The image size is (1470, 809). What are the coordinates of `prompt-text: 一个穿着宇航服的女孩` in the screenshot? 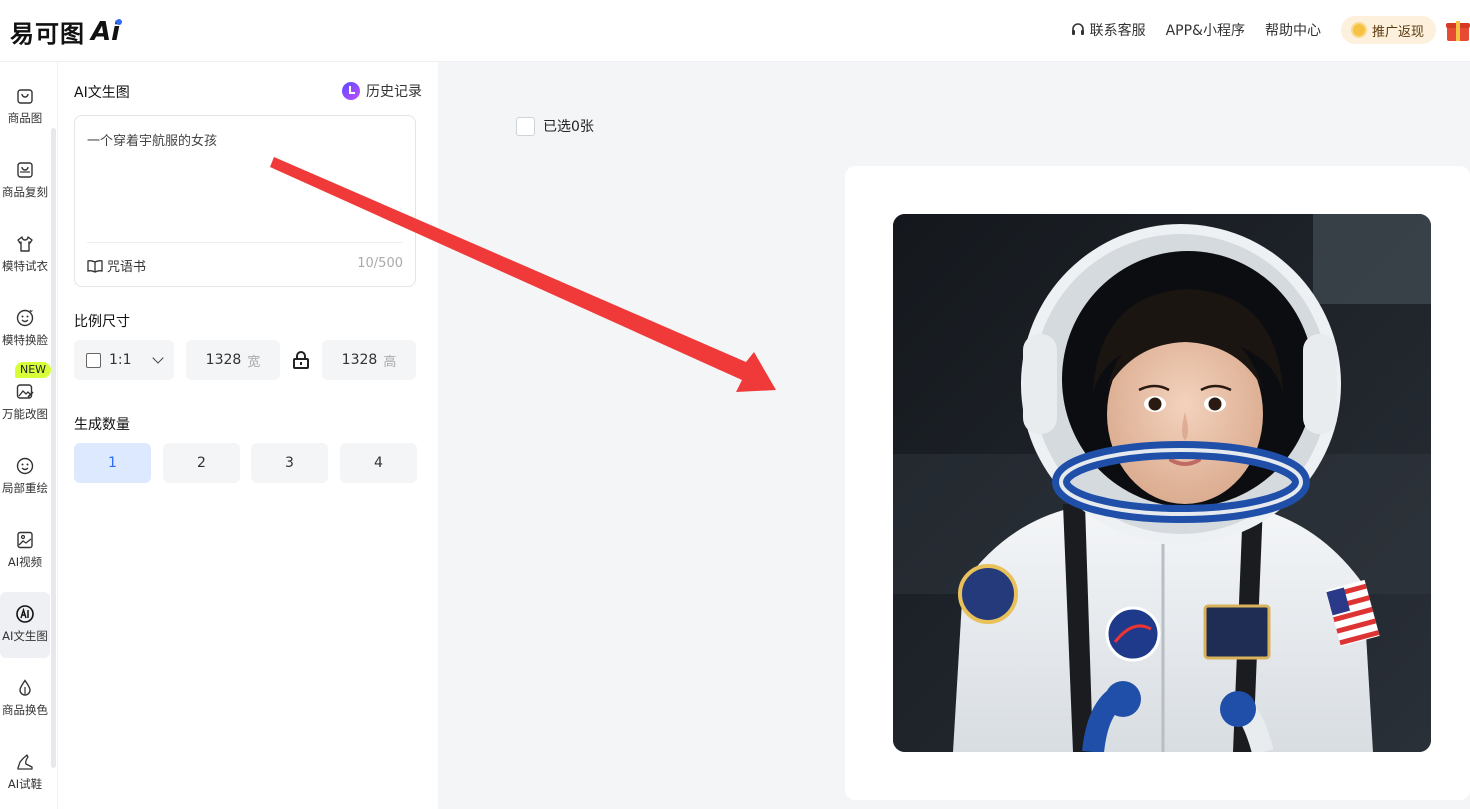 It's located at (152, 139).